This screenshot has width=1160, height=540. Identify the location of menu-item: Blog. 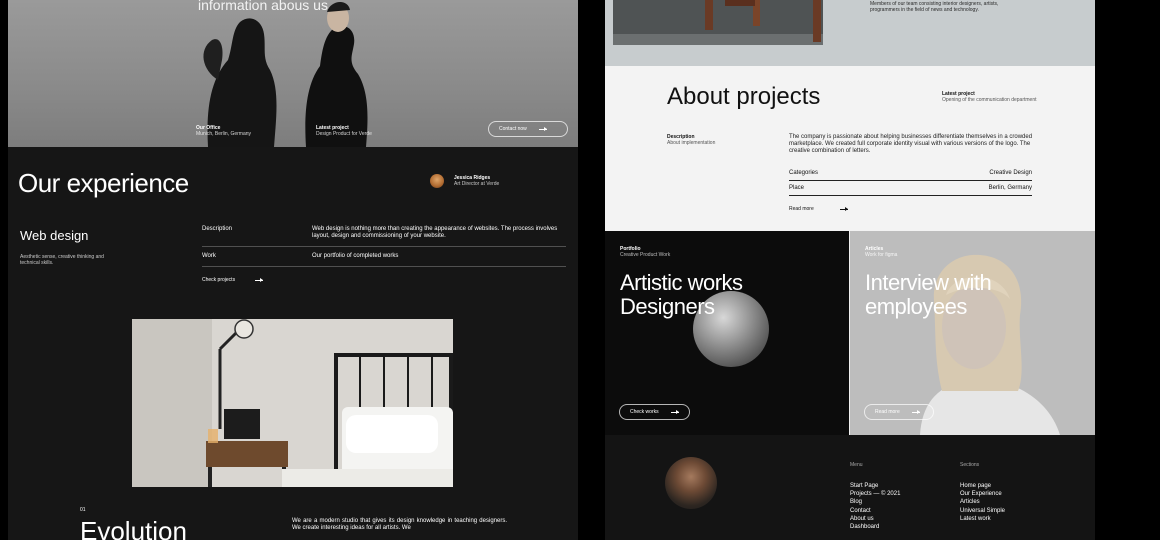
(875, 502).